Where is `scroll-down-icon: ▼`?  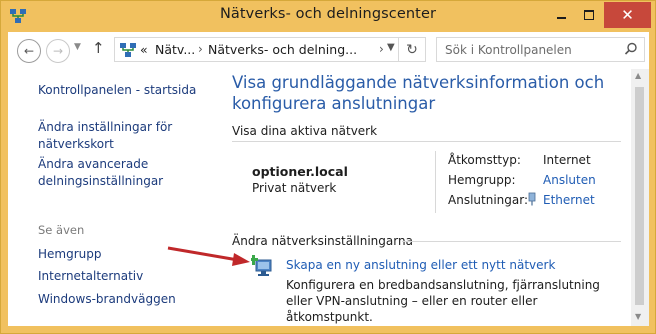
scroll-down-icon: ▼ is located at coordinates (638, 316).